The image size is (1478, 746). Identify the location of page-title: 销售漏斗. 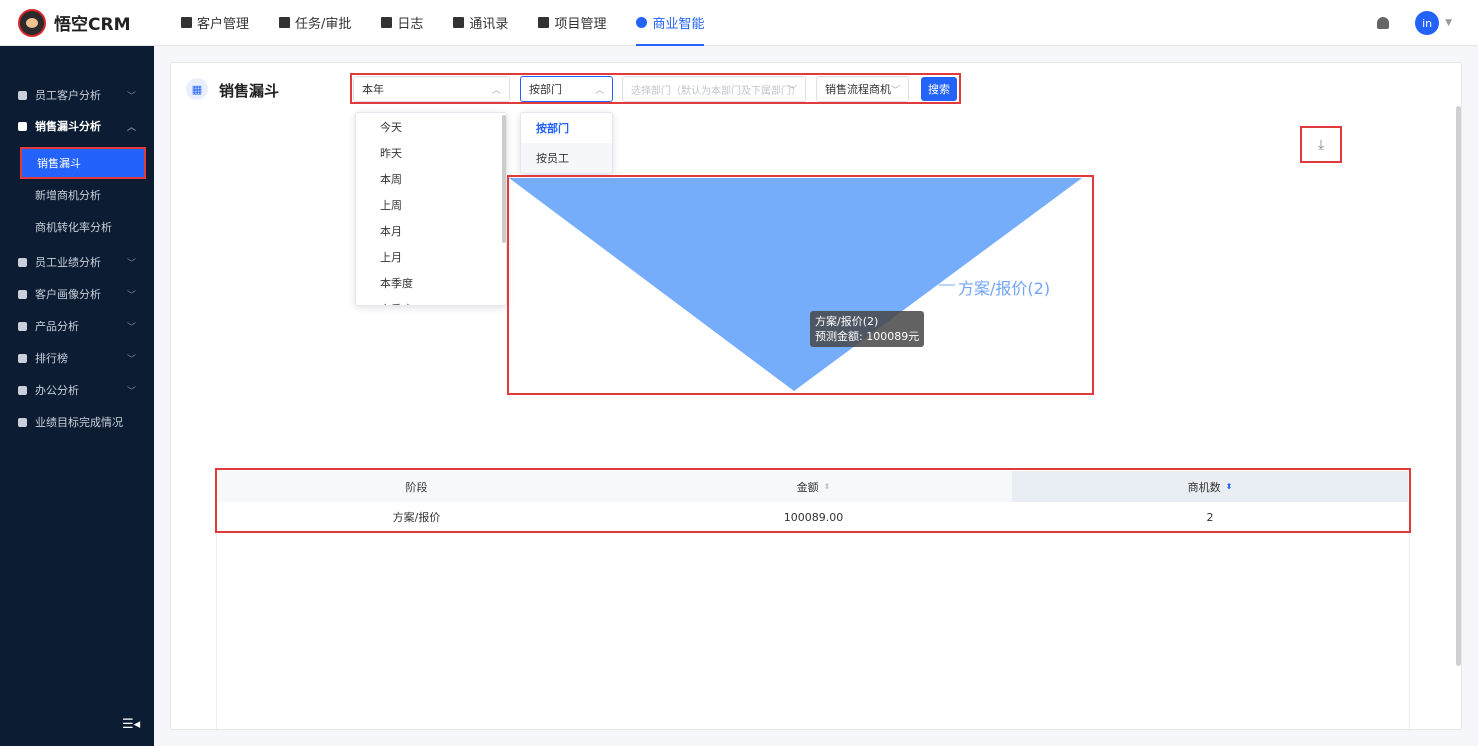
(249, 91).